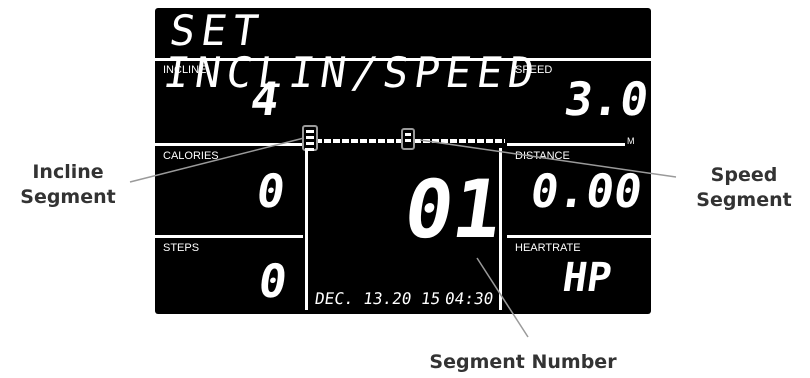 The width and height of the screenshot is (810, 378). I want to click on speed-segment-annotation-line2: Segment, so click(744, 200).